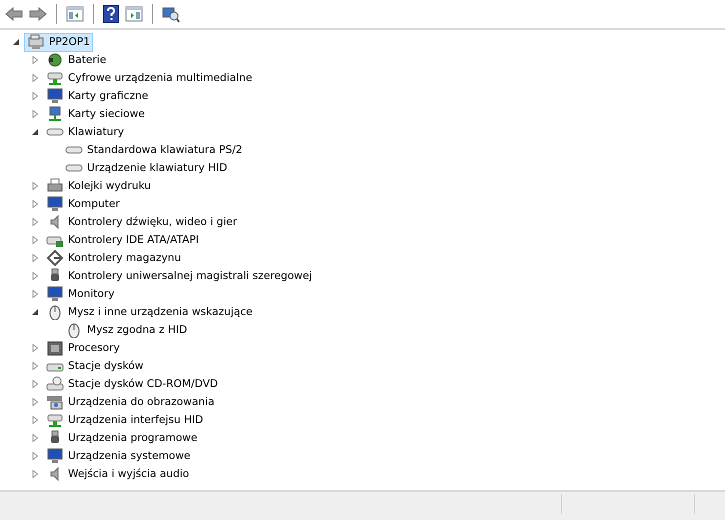 This screenshot has width=725, height=520. I want to click on tree-item: Stacje dysków CD-ROM/DVD, so click(132, 384).